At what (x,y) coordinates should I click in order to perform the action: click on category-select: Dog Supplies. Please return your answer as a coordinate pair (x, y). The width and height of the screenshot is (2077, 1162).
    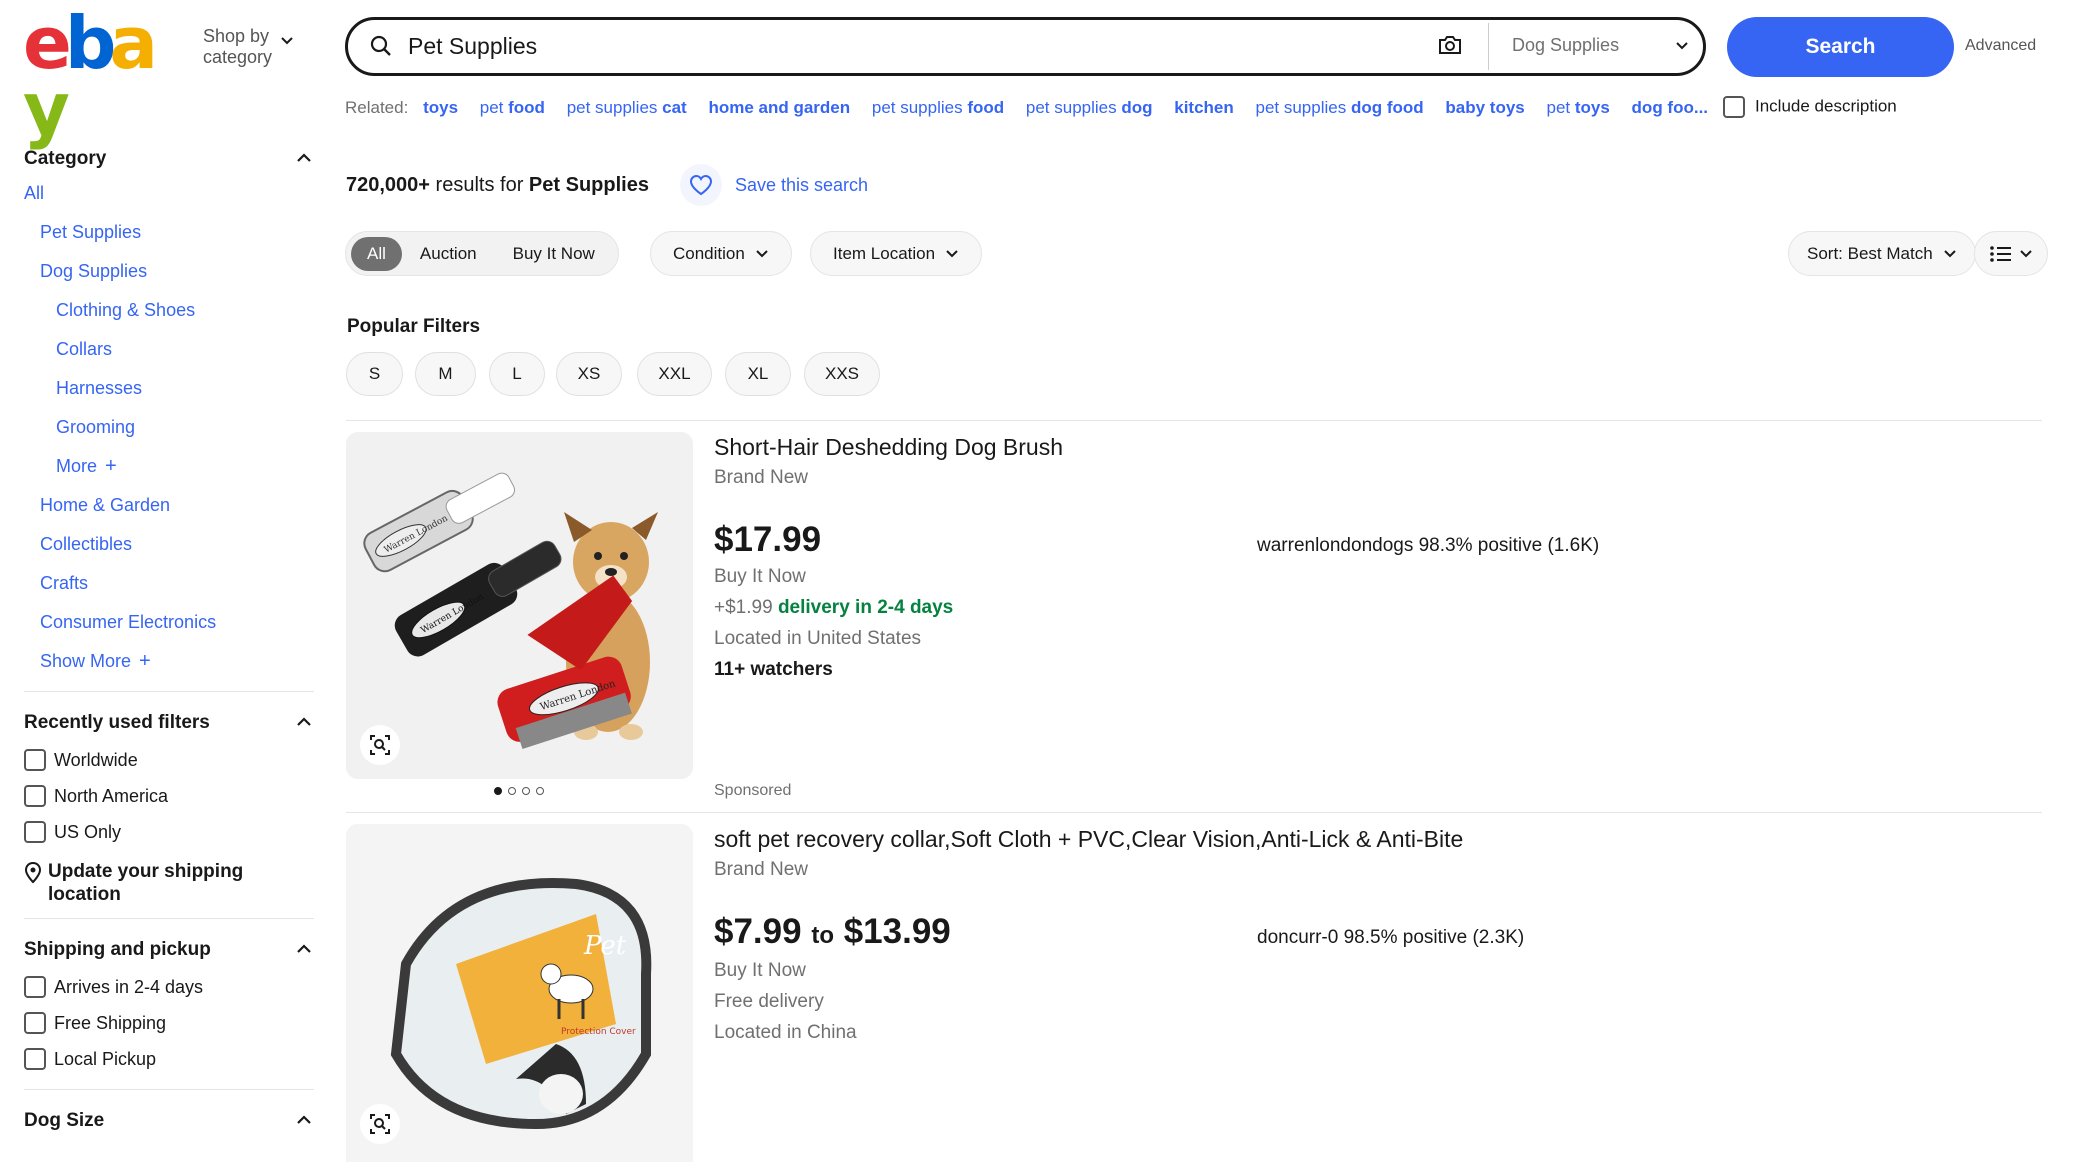
    Looking at the image, I should click on (1565, 45).